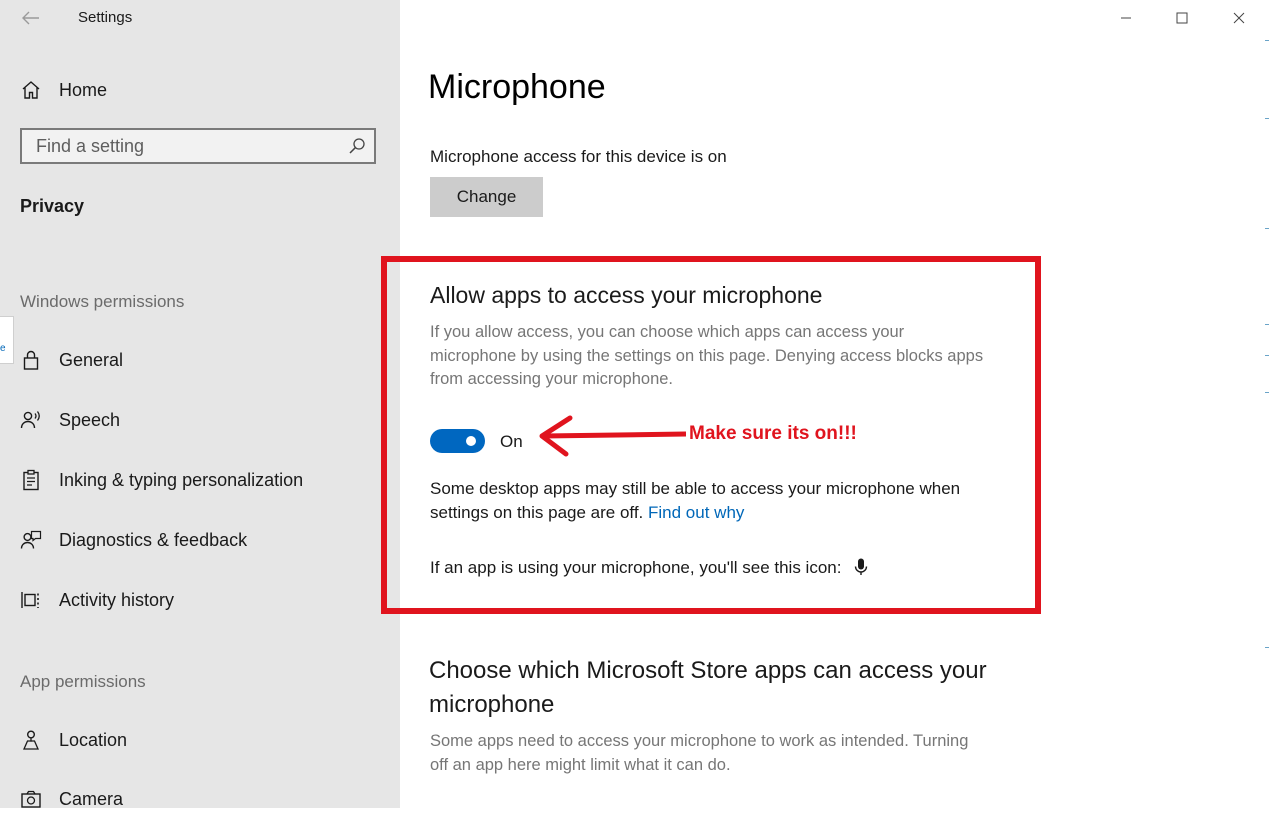 Image resolution: width=1269 pixels, height=819 pixels. I want to click on search-input, so click(182, 146).